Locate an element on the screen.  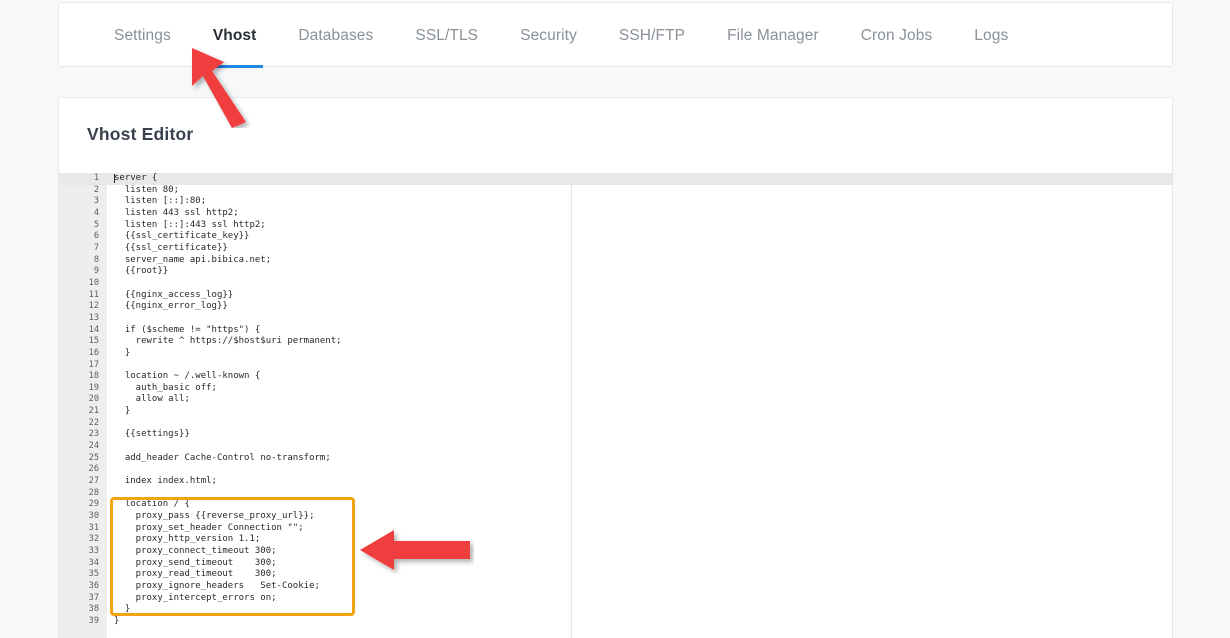
line-number: 15 is located at coordinates (93, 341).